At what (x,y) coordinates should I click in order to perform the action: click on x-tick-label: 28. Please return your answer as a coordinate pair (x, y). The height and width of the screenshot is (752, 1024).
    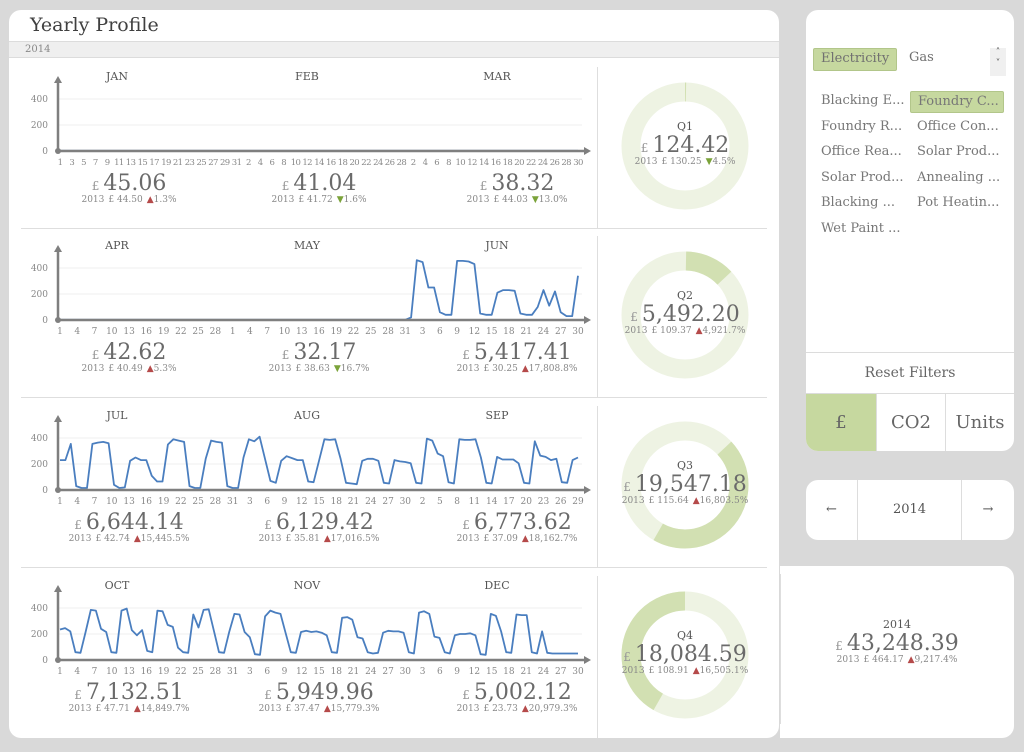
    Looking at the image, I should click on (566, 163).